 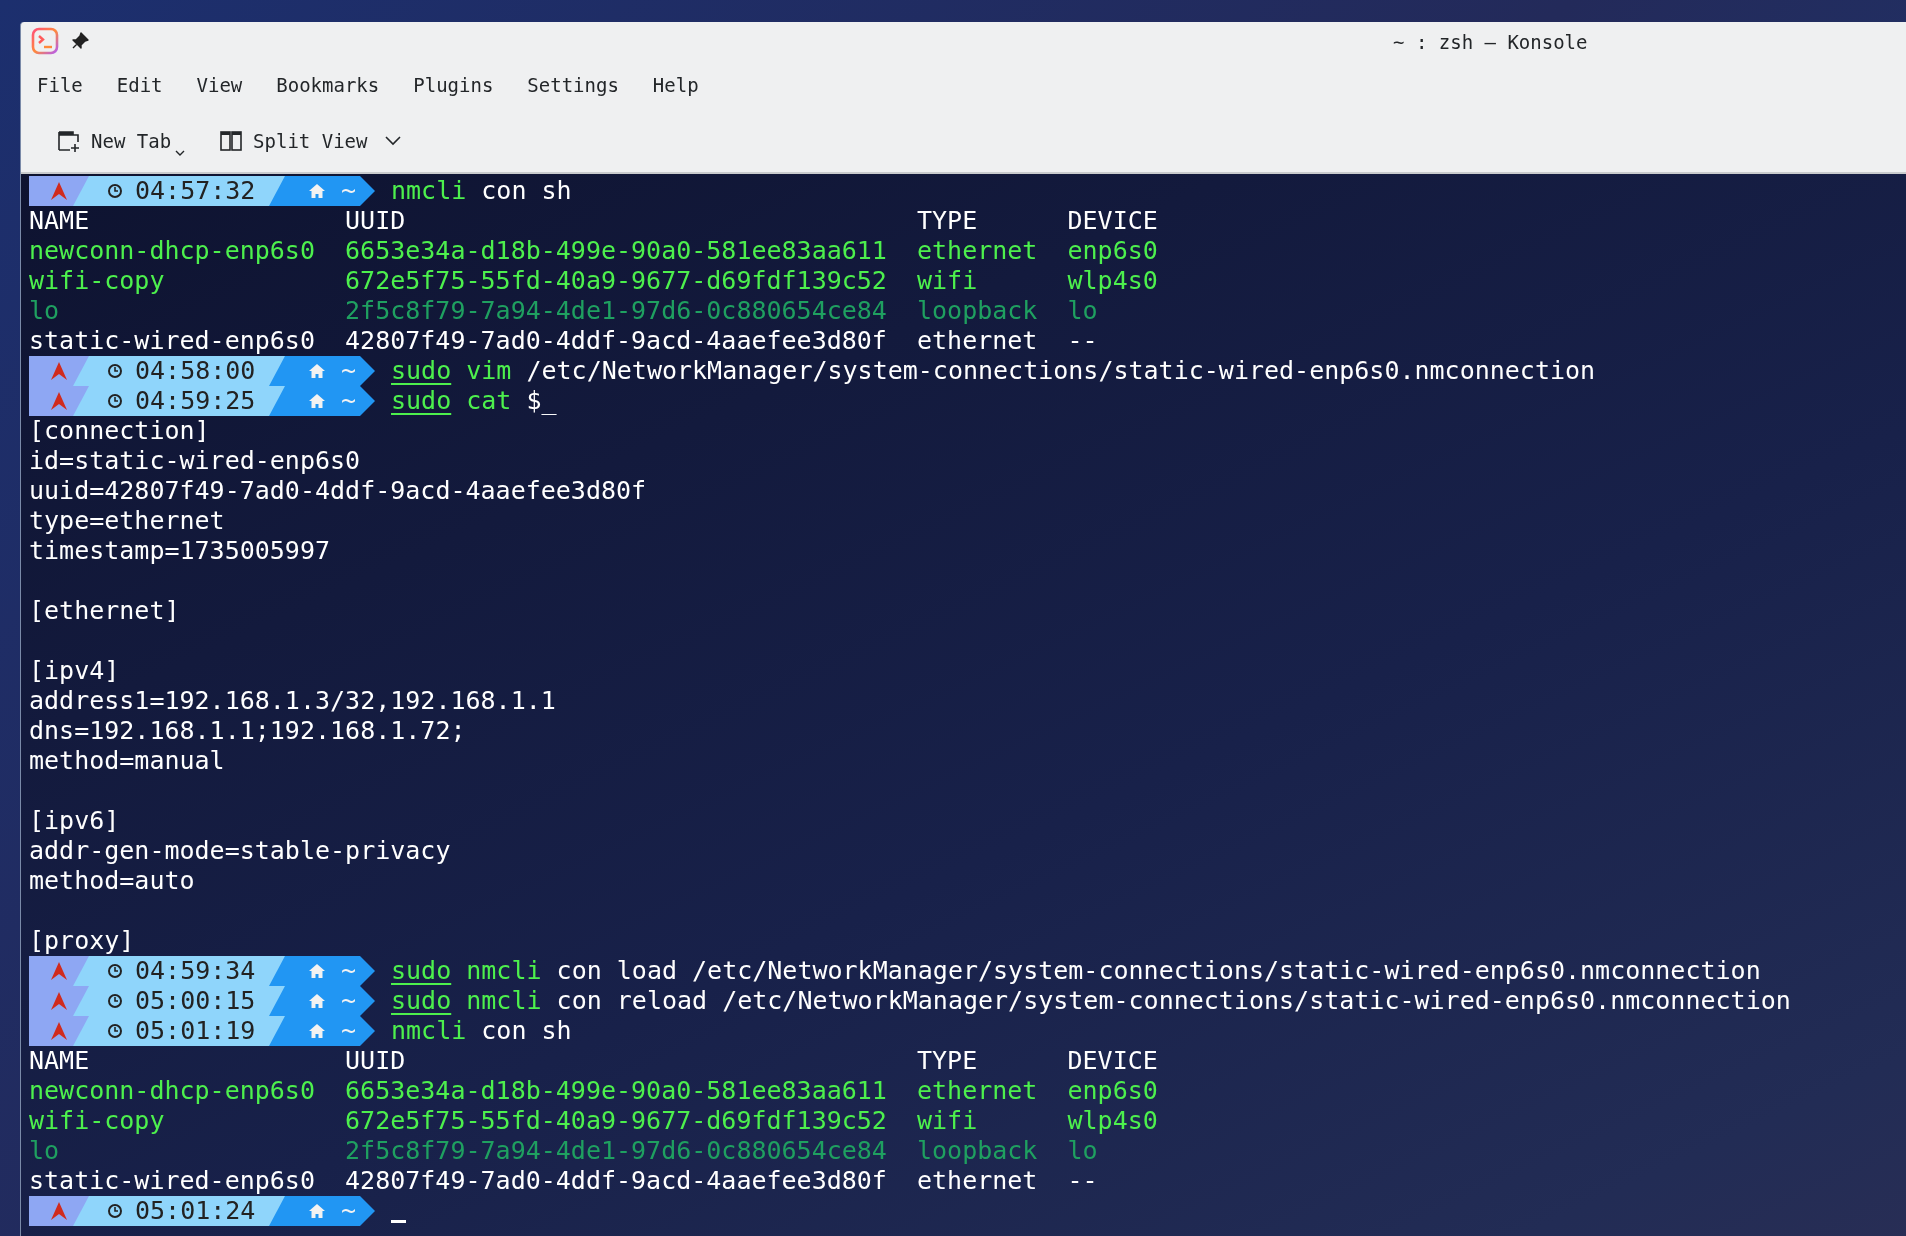 What do you see at coordinates (947, 1060) in the screenshot?
I see `table-cell: TYPE` at bounding box center [947, 1060].